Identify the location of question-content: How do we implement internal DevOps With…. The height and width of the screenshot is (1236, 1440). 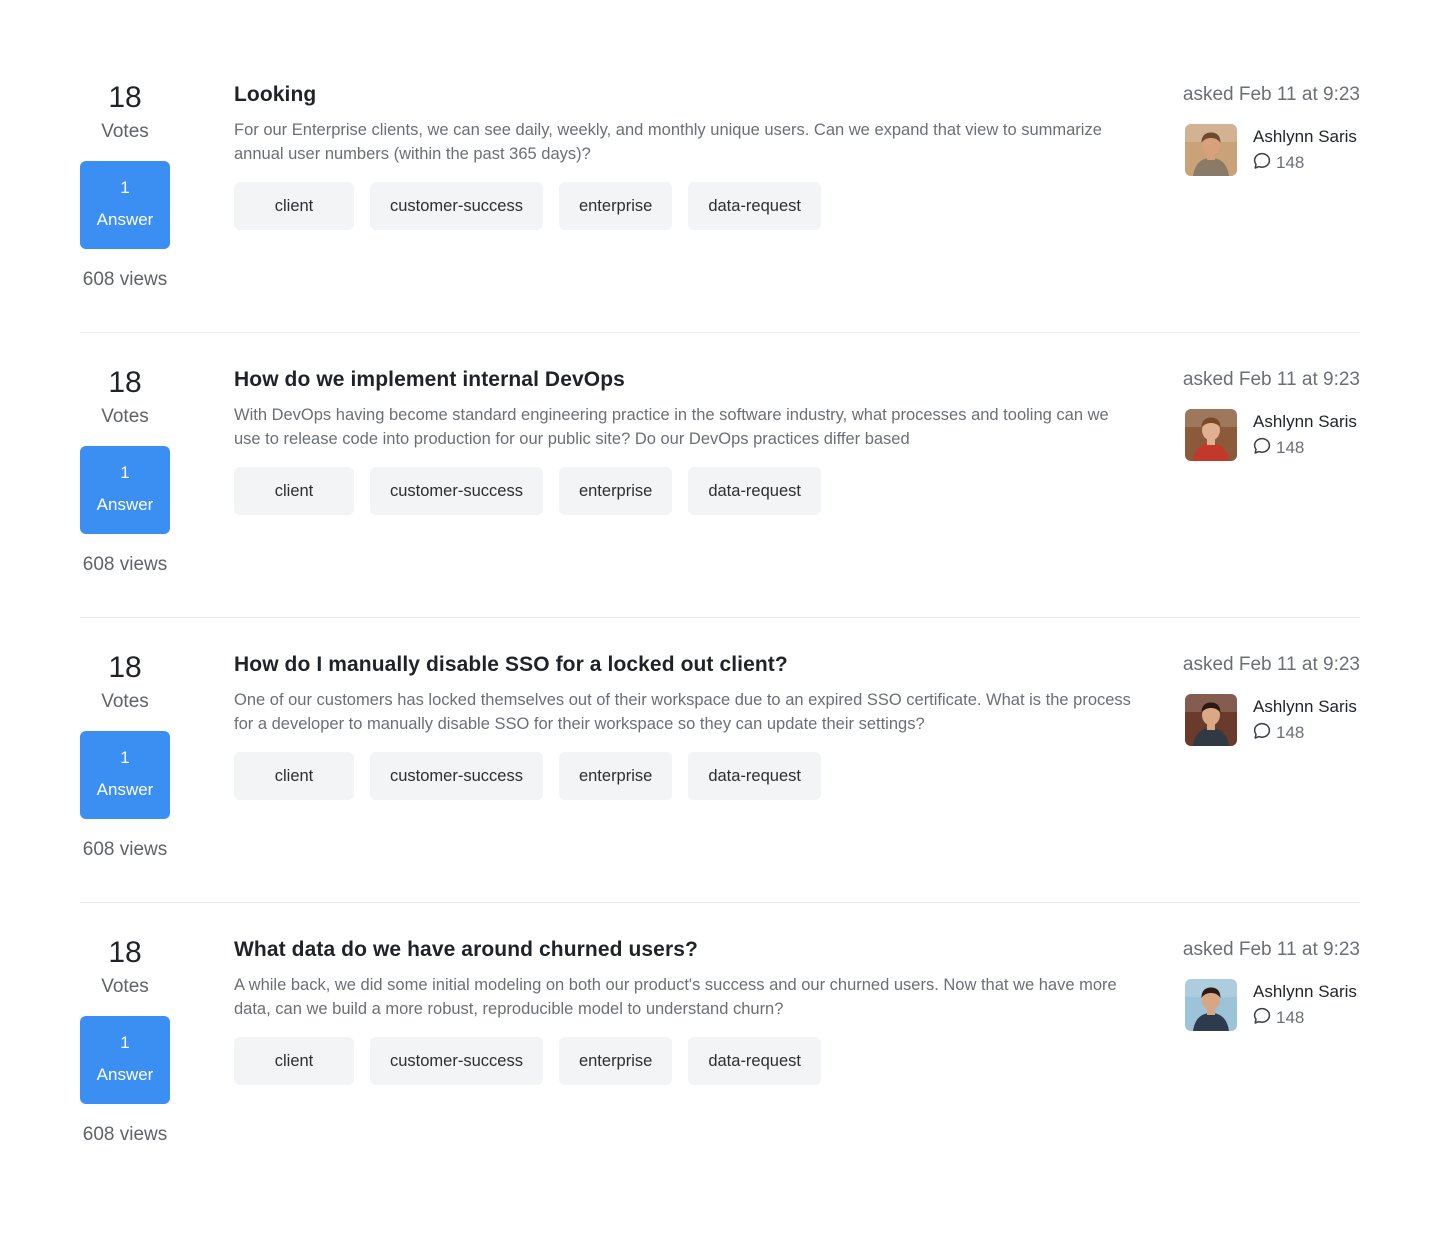
(684, 441).